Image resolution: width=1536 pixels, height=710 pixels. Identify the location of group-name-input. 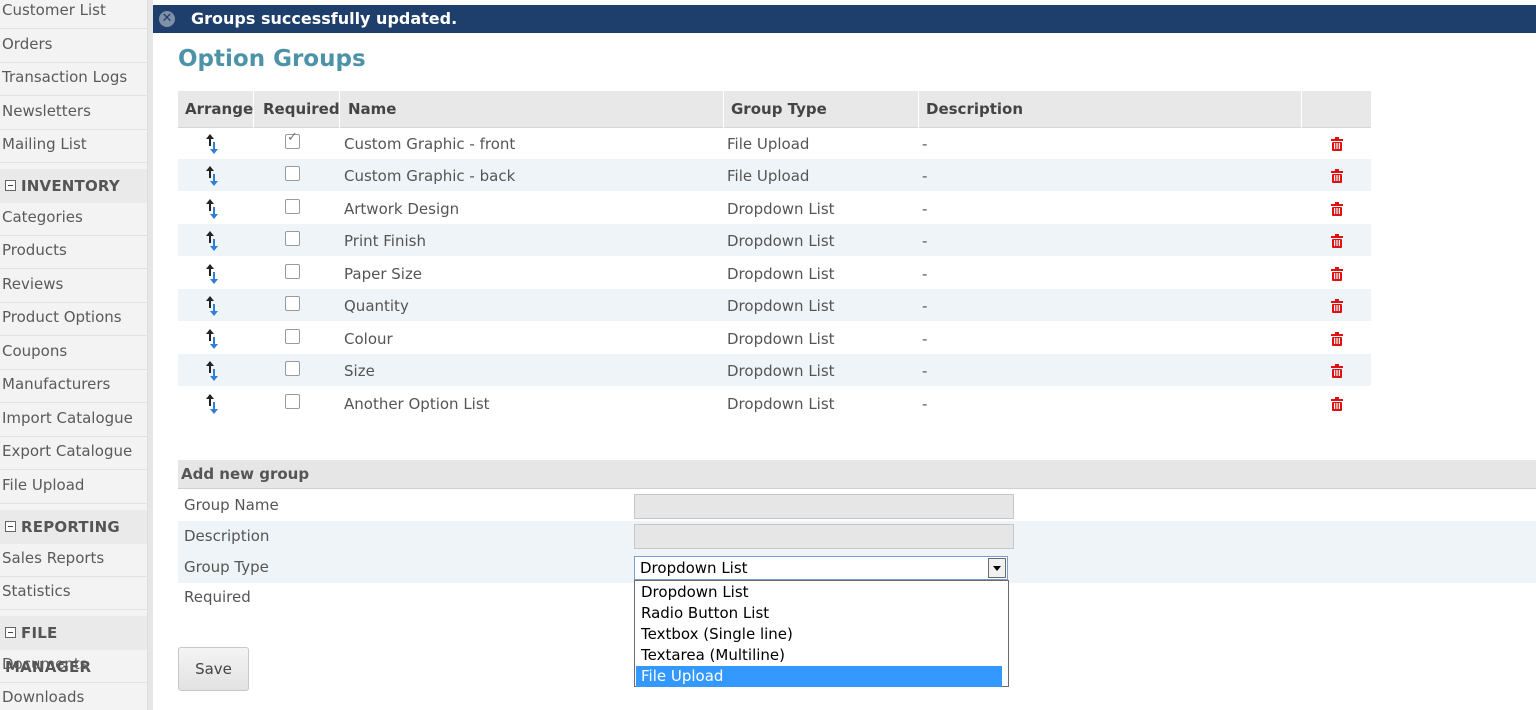
(824, 506).